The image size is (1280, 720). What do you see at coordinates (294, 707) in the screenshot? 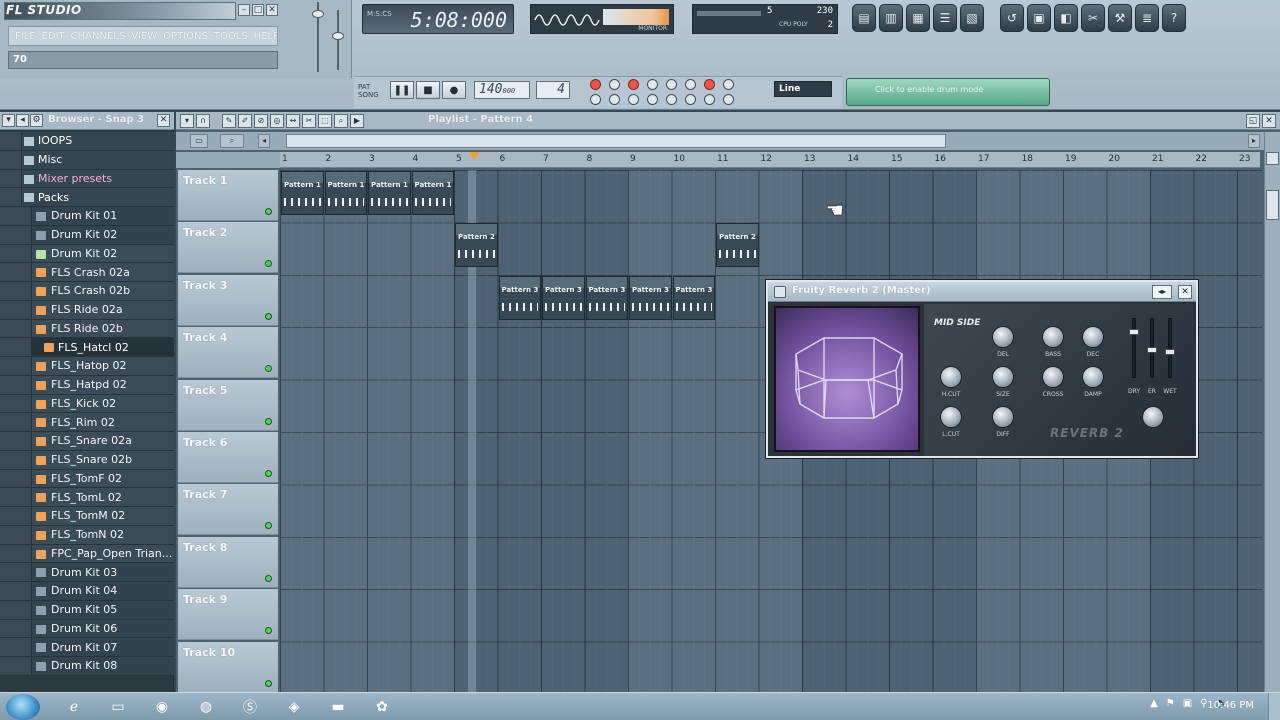
I see `shield-icon: ◈` at bounding box center [294, 707].